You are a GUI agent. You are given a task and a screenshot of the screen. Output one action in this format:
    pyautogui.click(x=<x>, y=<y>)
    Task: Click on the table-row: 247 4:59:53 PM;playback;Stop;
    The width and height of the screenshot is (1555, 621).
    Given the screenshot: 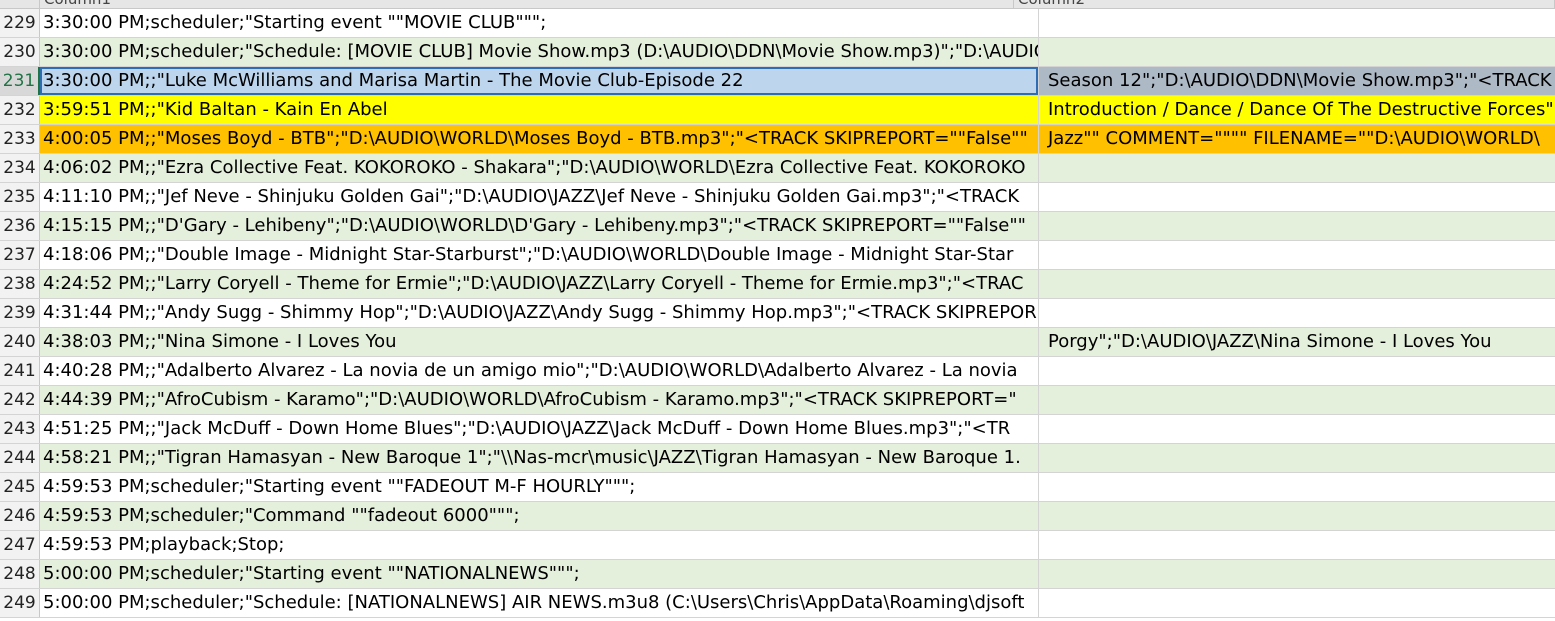 What is the action you would take?
    pyautogui.click(x=777, y=545)
    